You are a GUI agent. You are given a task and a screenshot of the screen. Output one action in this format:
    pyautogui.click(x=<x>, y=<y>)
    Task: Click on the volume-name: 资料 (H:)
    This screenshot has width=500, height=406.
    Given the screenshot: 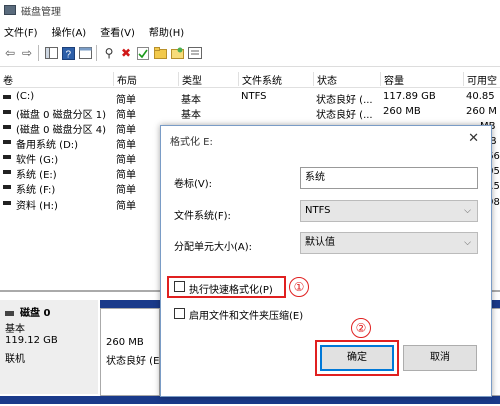 What is the action you would take?
    pyautogui.click(x=37, y=206)
    